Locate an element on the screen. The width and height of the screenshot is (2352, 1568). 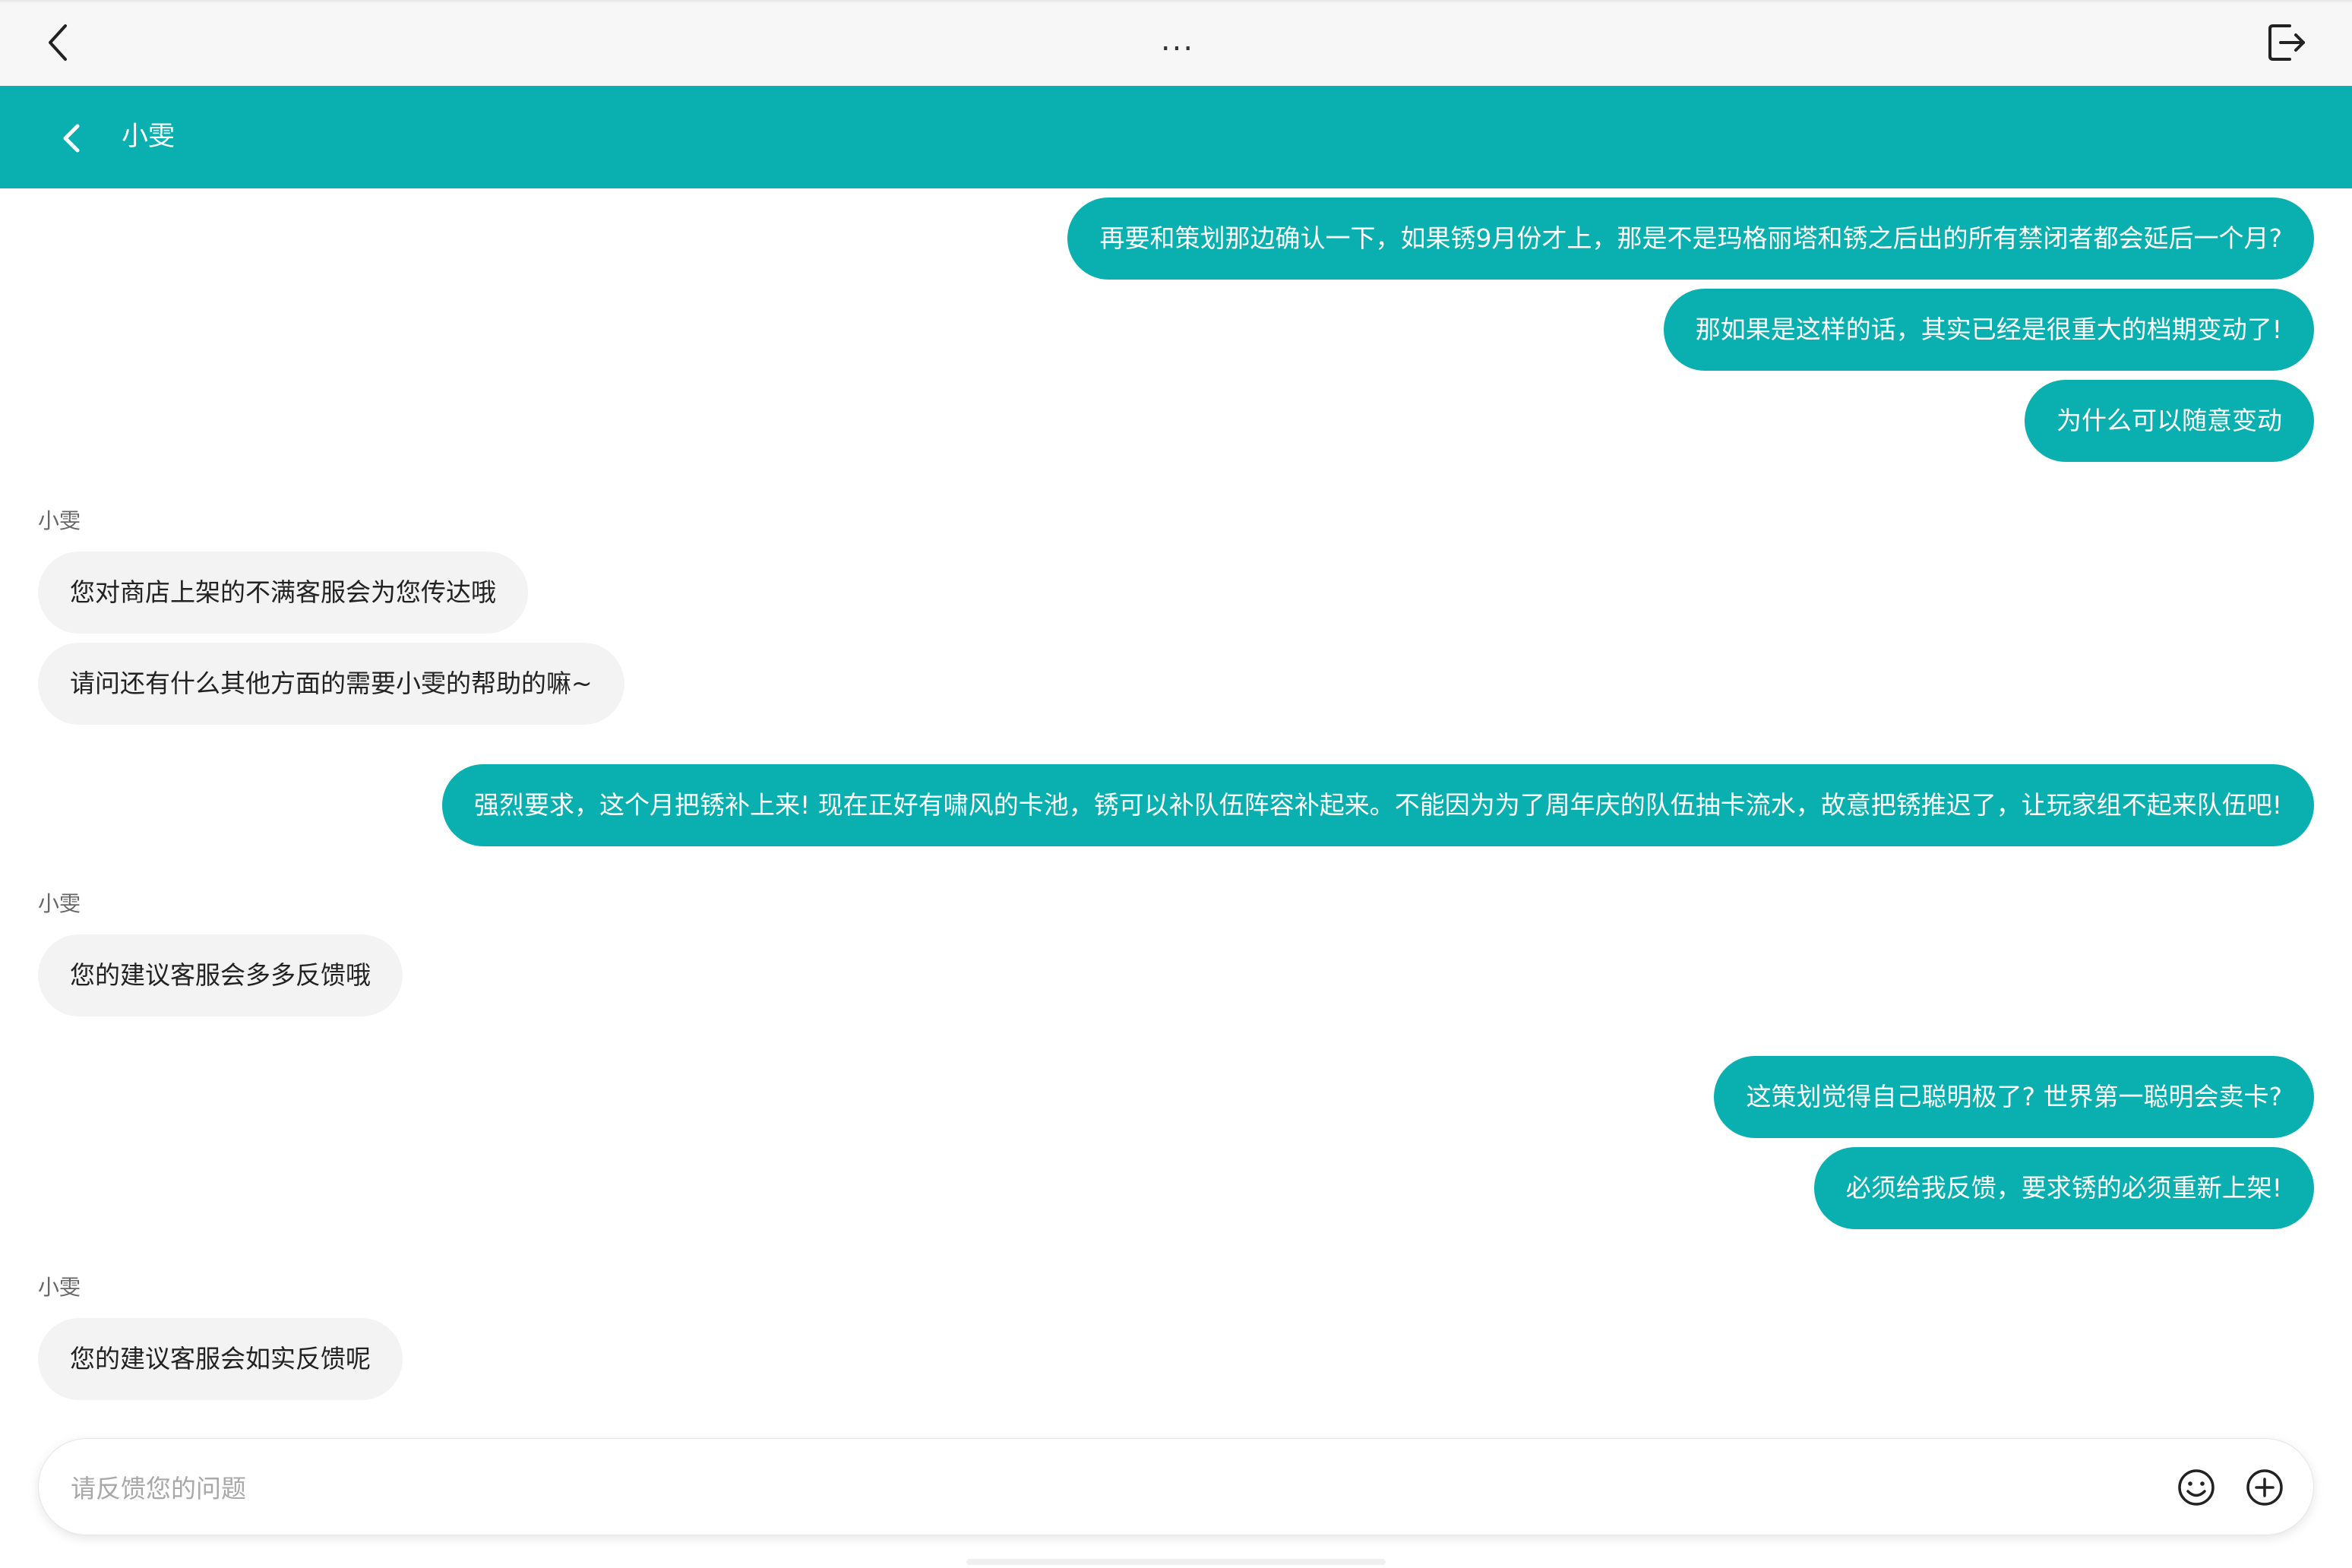
plus-circle-icon is located at coordinates (2264, 1487).